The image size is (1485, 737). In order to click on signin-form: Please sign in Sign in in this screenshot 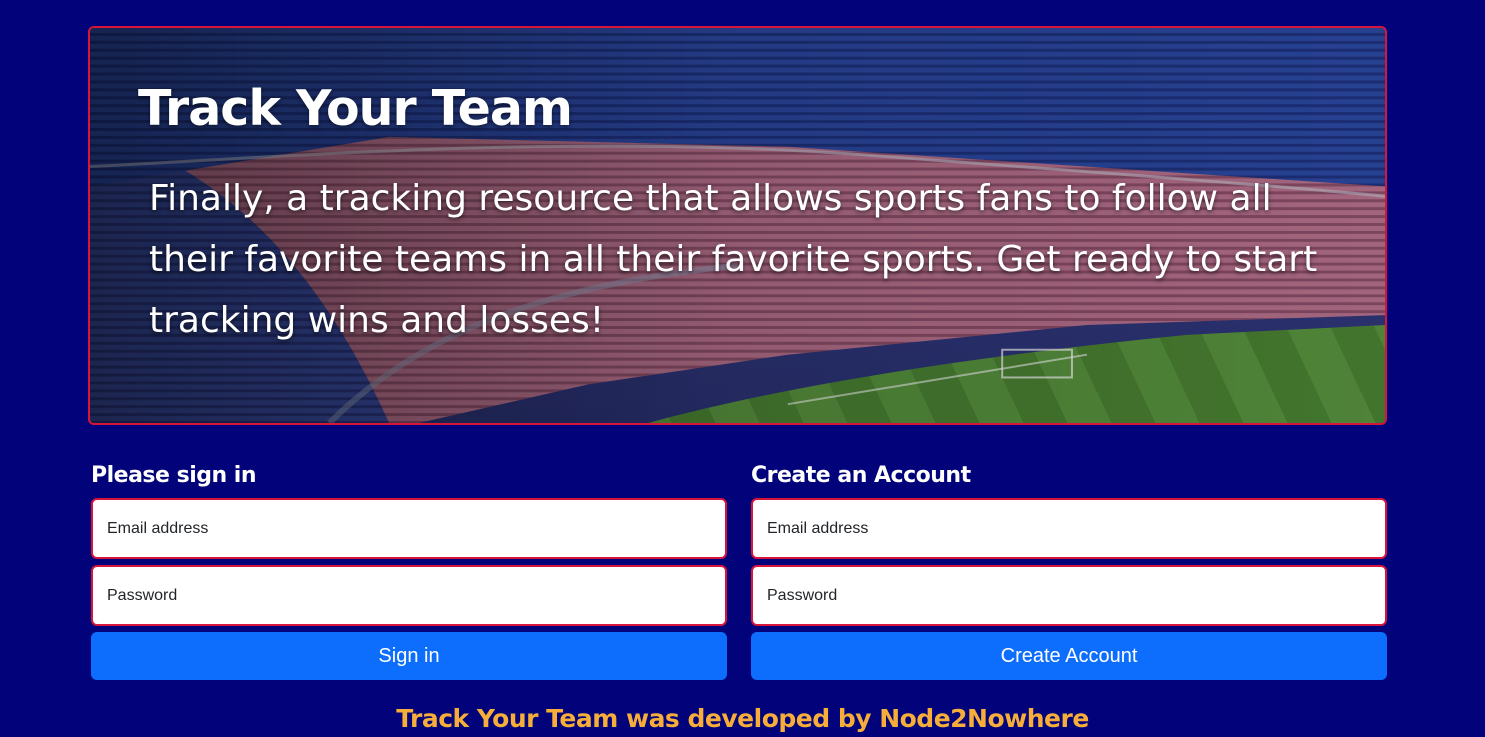, I will do `click(409, 571)`.